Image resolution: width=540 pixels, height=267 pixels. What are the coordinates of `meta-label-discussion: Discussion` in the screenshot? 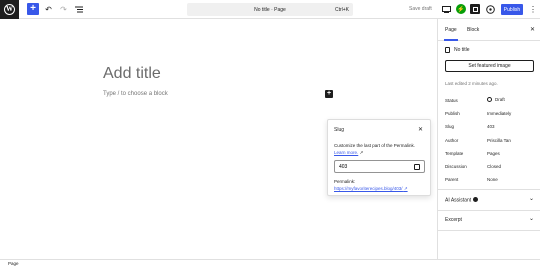 It's located at (456, 166).